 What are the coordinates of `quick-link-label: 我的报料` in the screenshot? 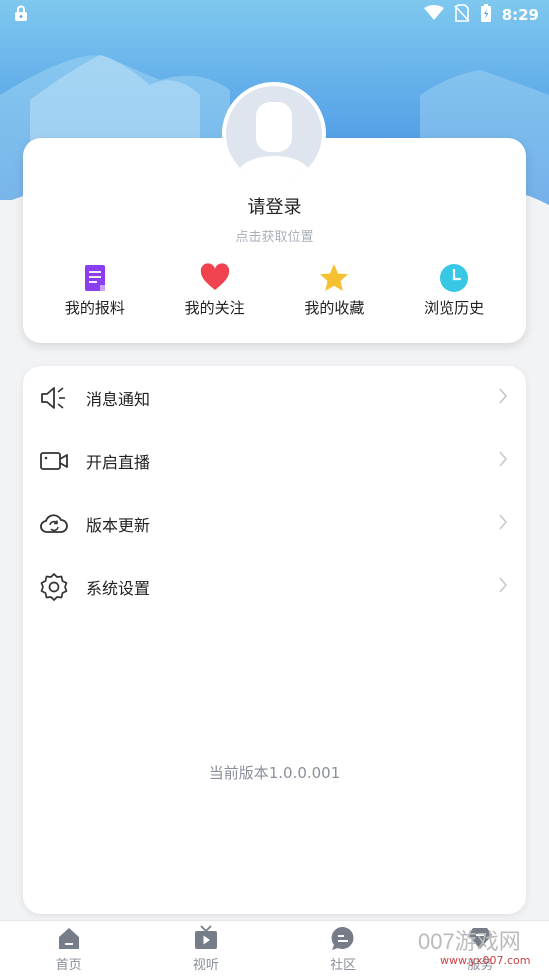 It's located at (94, 308).